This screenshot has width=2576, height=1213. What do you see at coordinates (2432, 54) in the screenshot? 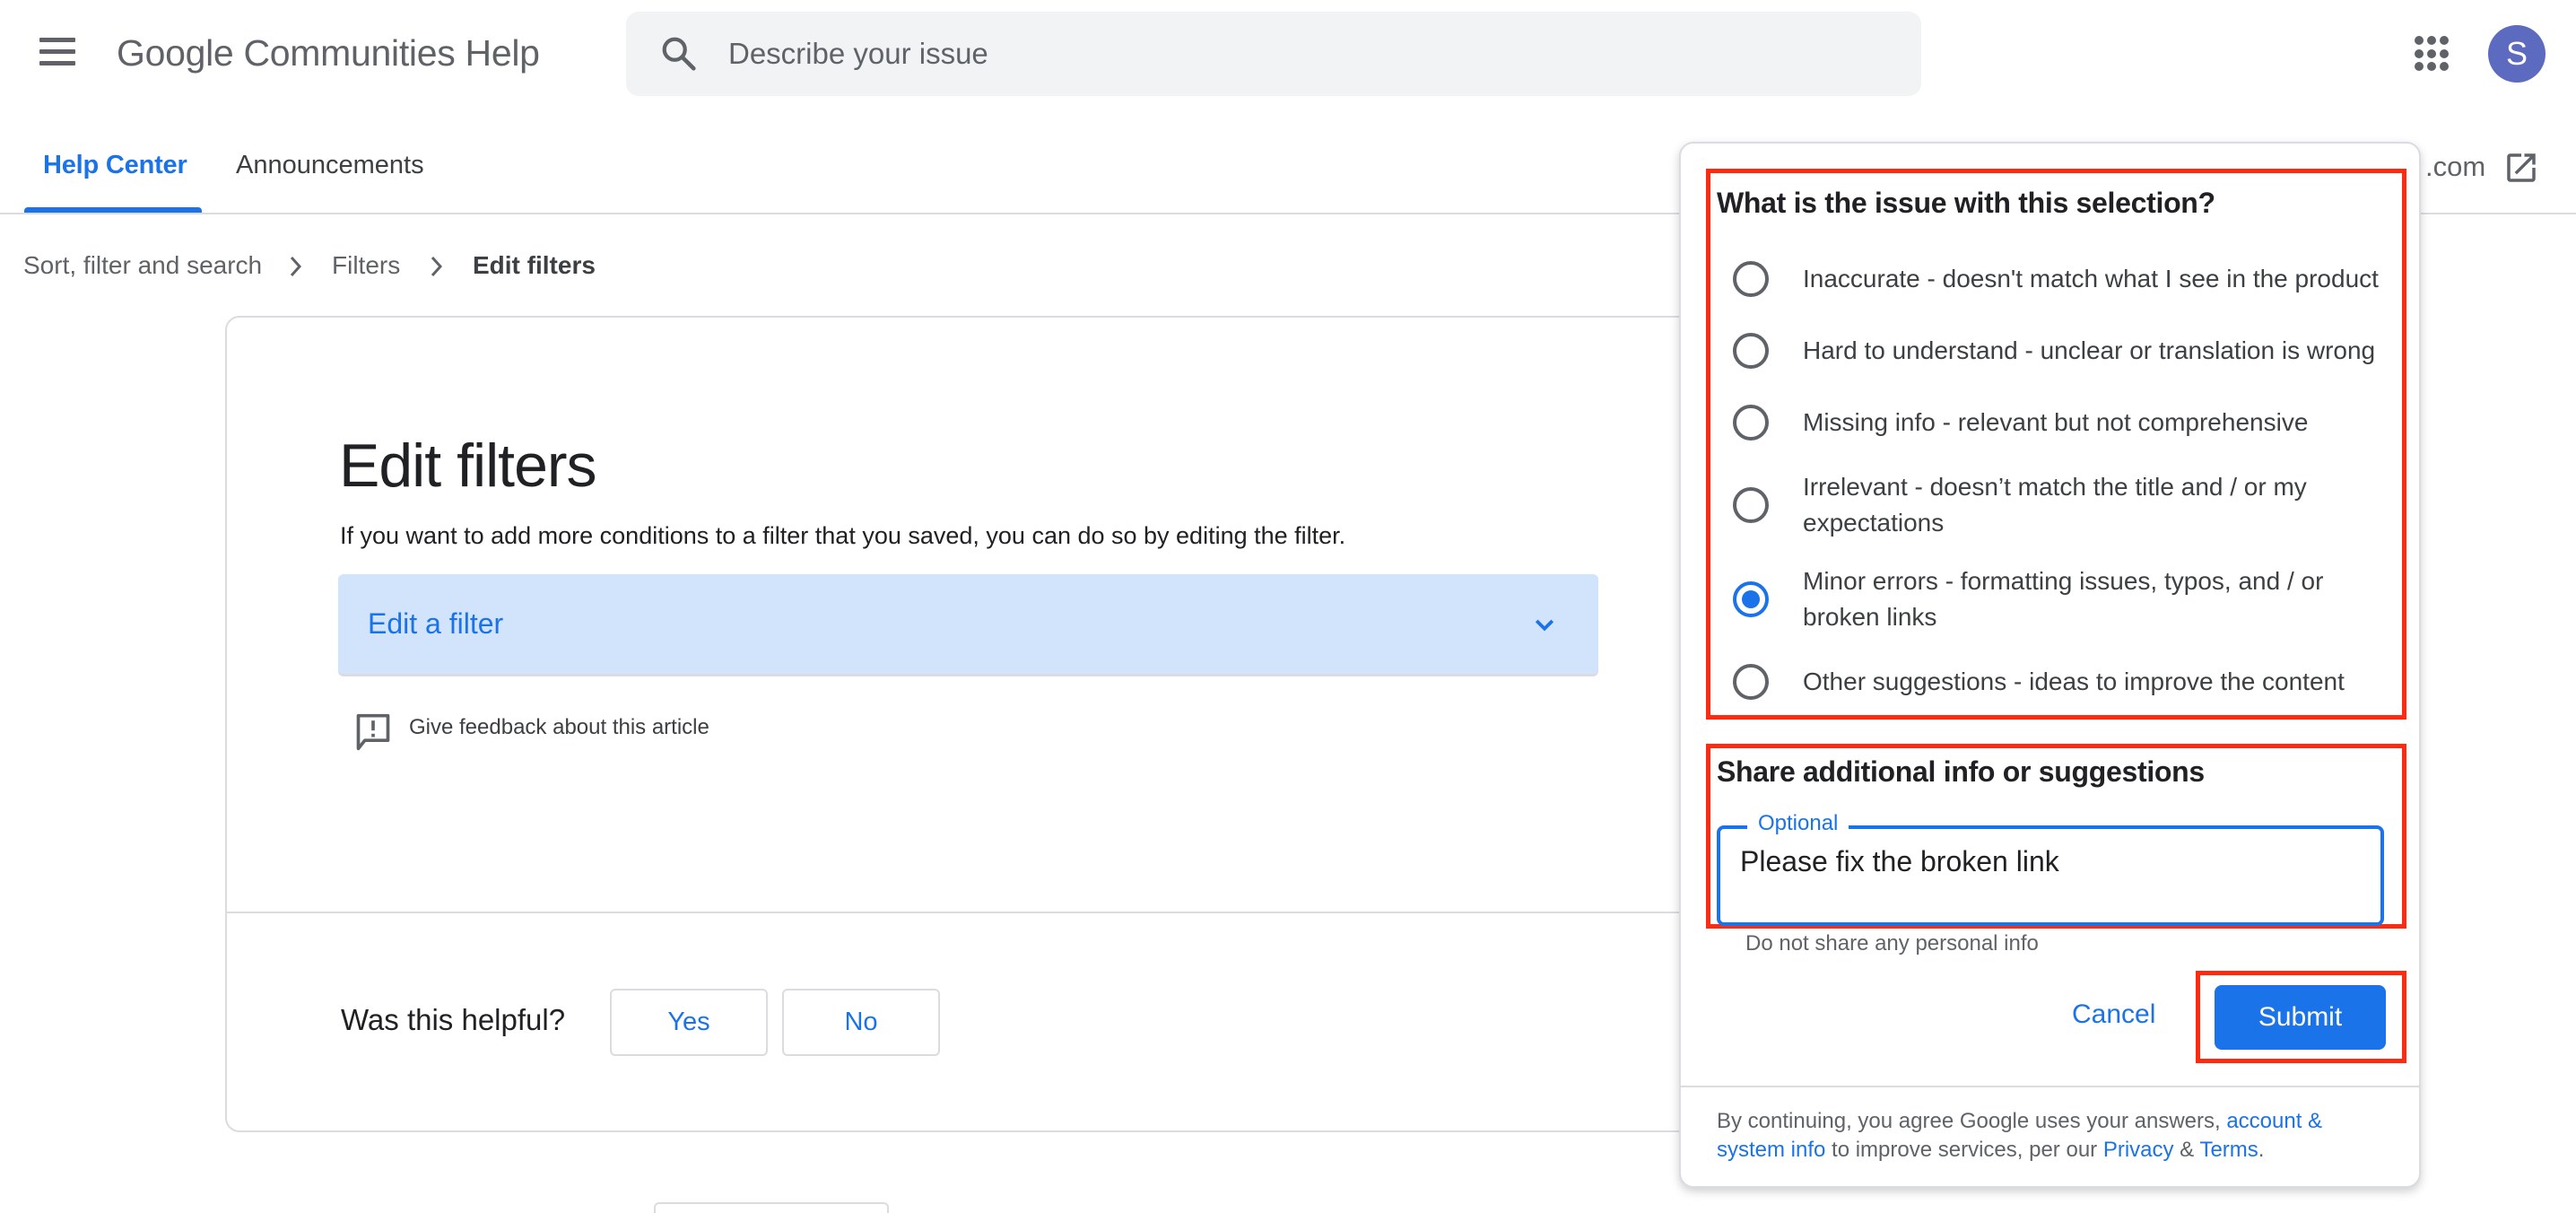
I see `apps-grid-icon` at bounding box center [2432, 54].